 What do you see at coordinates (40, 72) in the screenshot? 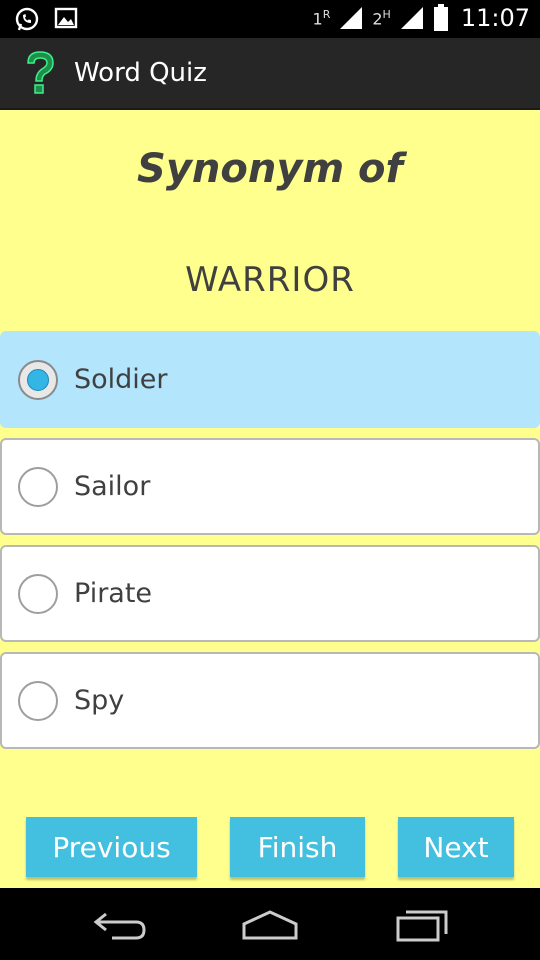
I see `question-mark-icon` at bounding box center [40, 72].